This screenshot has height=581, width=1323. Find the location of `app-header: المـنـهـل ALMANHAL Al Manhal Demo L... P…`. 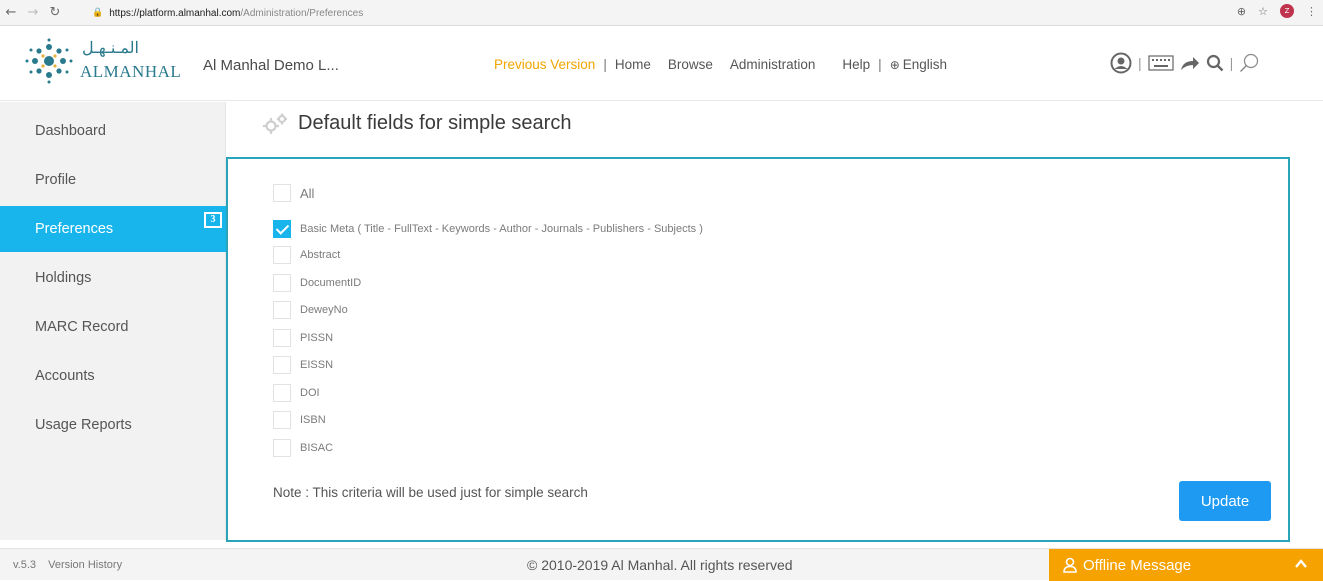

app-header: المـنـهـل ALMANHAL Al Manhal Demo L... P… is located at coordinates (661, 64).